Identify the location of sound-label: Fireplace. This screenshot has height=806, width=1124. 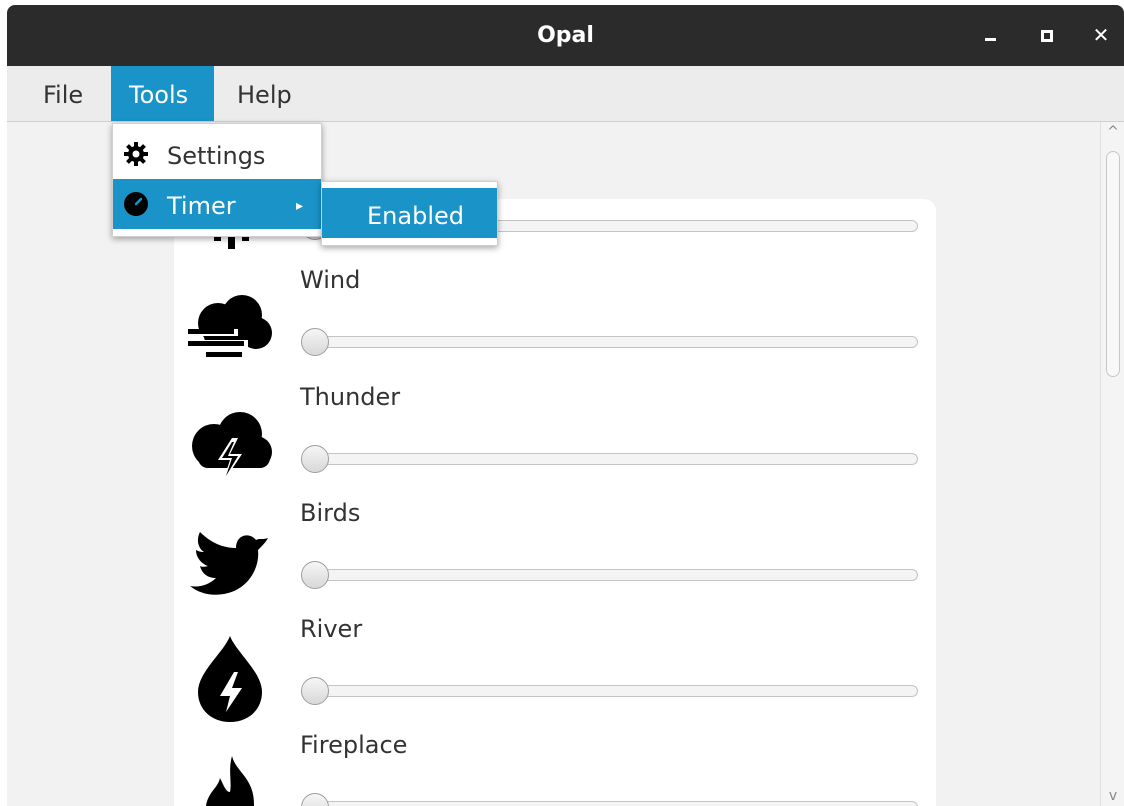
(354, 745).